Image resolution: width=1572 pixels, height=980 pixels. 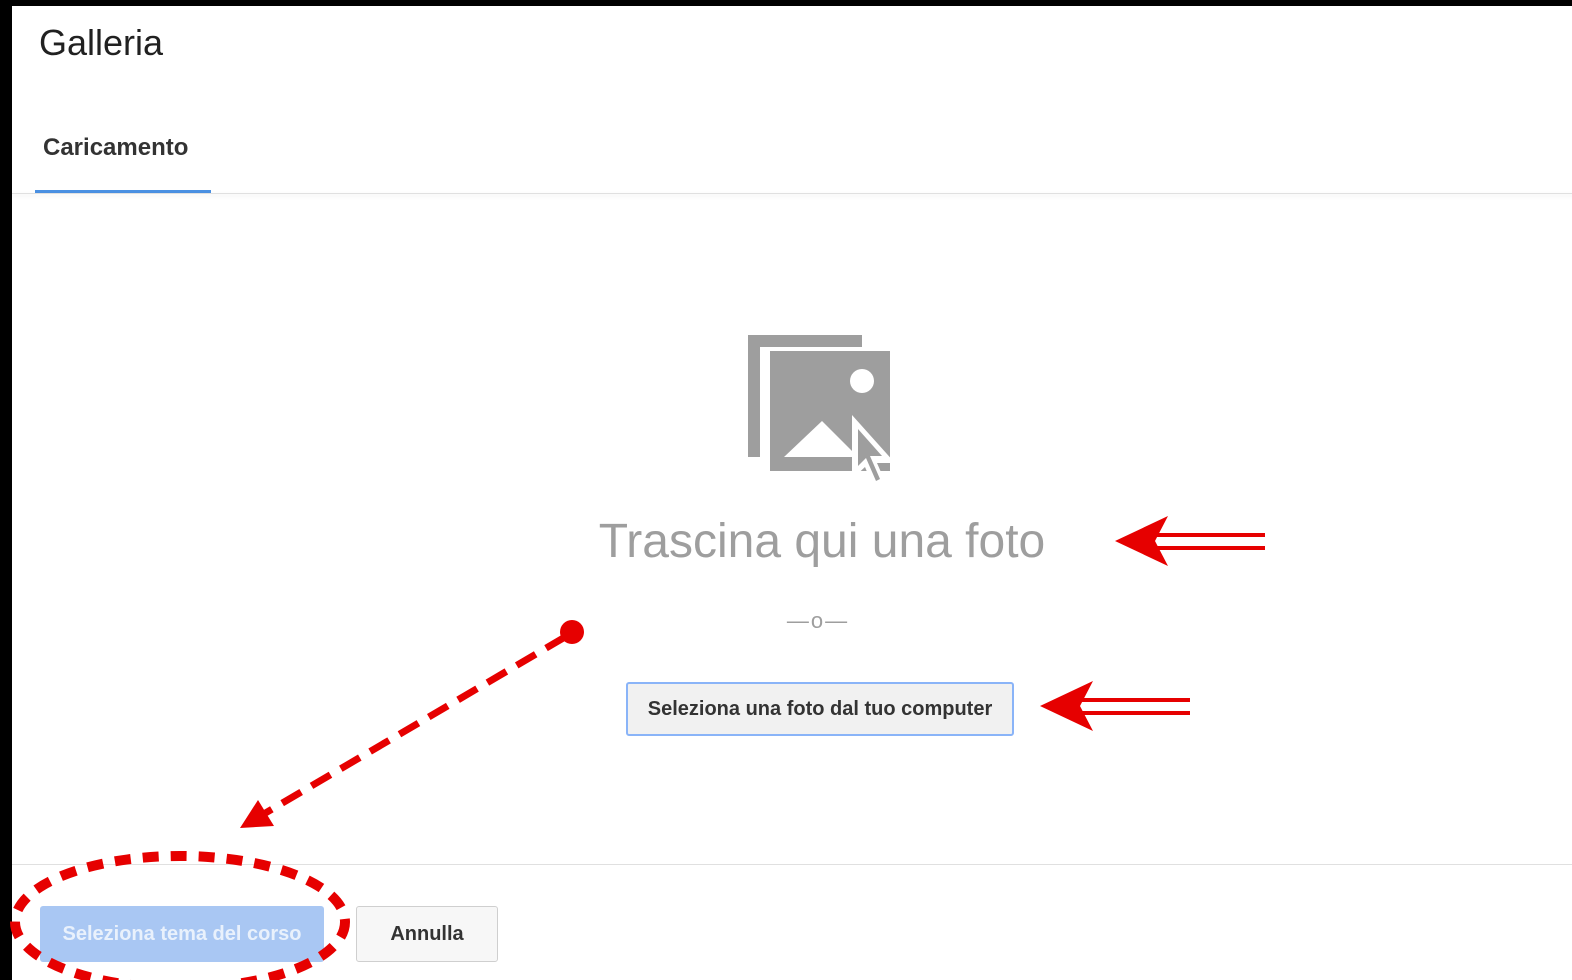 I want to click on select-photo-button: Seleziona una foto dal tuo computer, so click(x=820, y=709).